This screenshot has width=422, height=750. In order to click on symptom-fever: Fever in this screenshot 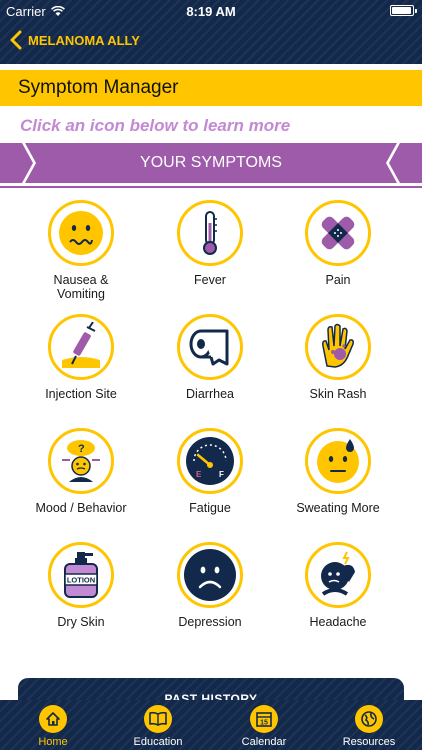, I will do `click(210, 243)`.